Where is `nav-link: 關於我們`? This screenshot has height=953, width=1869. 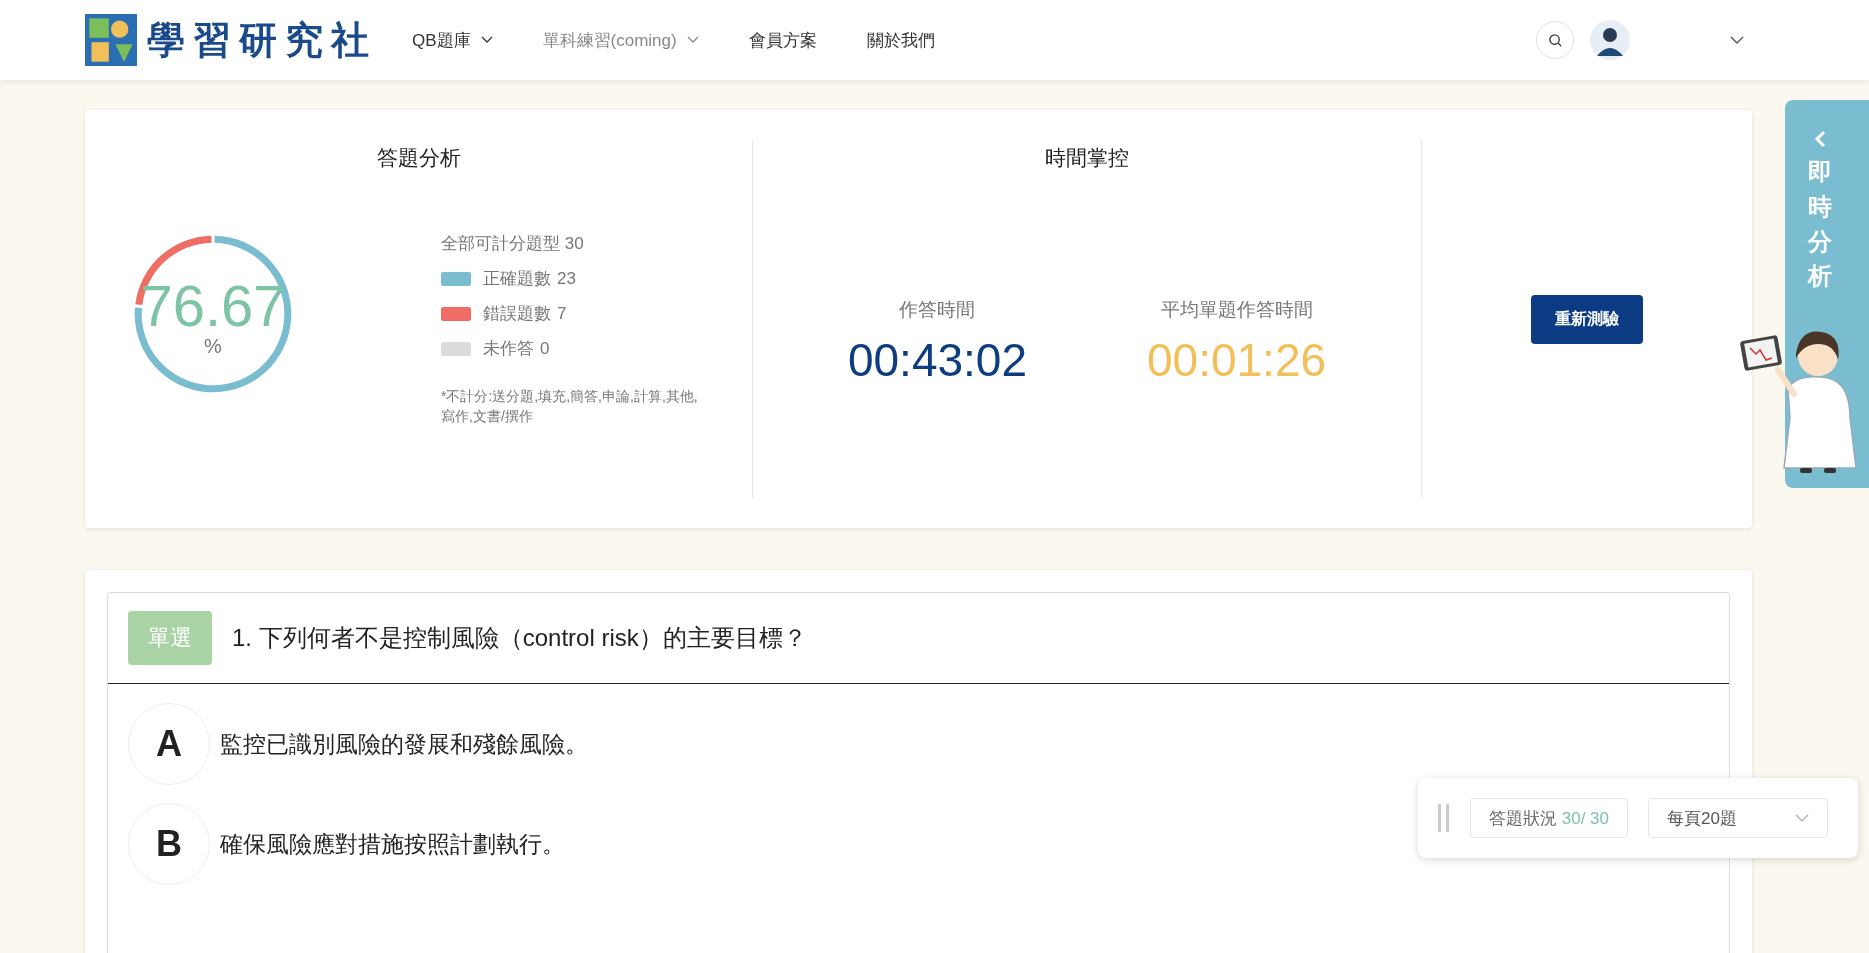
nav-link: 關於我們 is located at coordinates (900, 40).